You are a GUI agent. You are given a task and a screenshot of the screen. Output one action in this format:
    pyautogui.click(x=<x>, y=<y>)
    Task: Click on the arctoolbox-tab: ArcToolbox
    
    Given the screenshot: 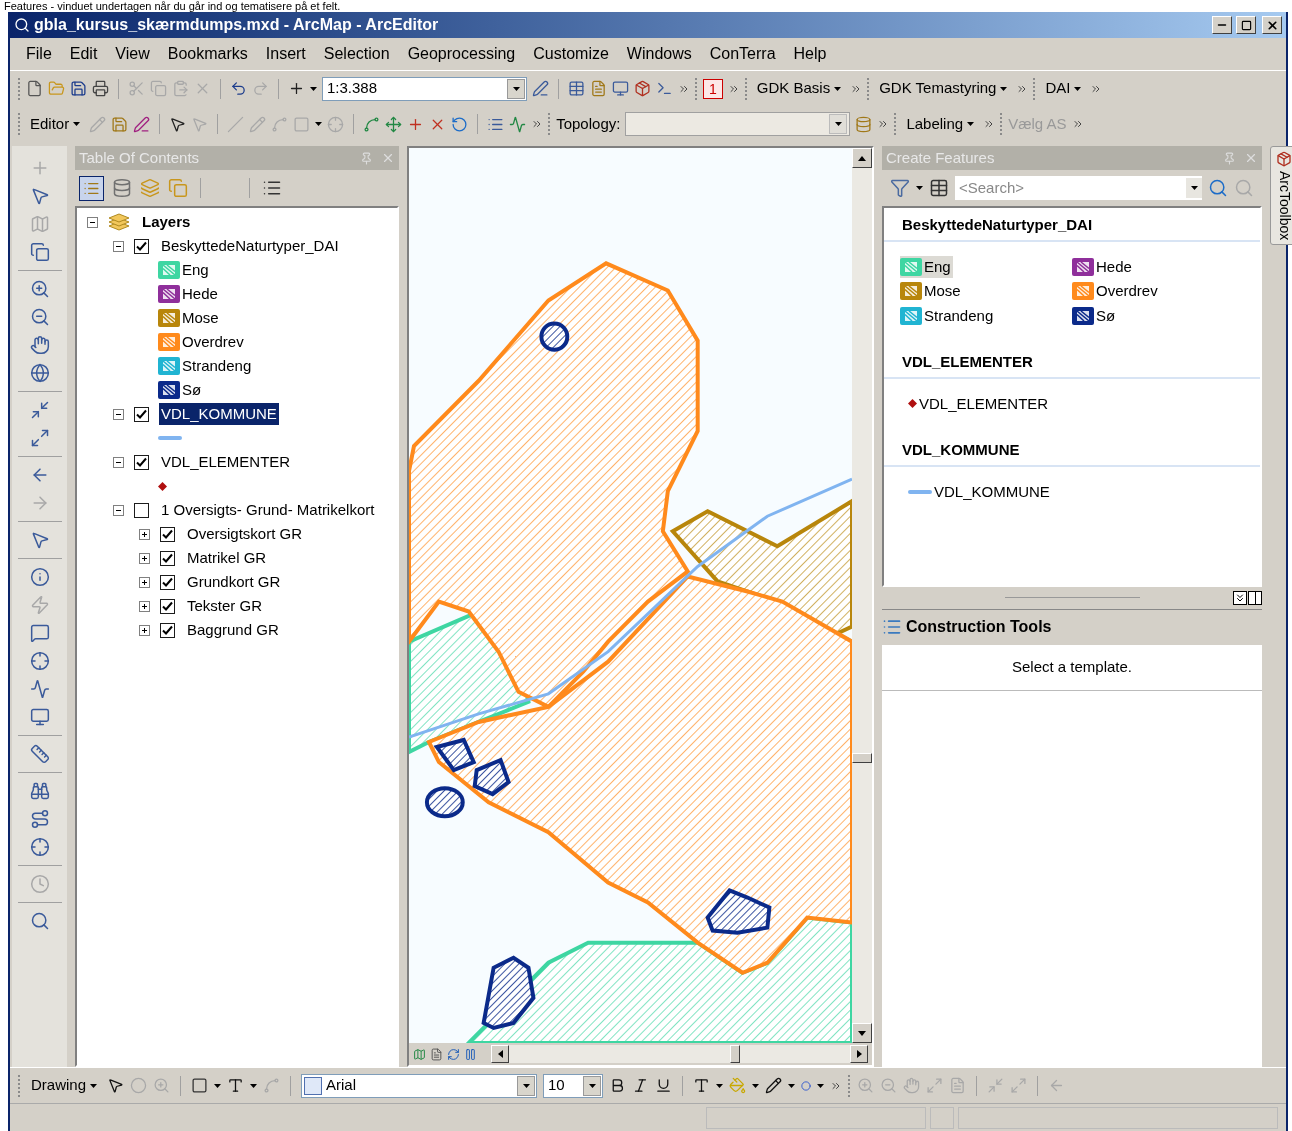 What is the action you would take?
    pyautogui.click(x=1281, y=196)
    